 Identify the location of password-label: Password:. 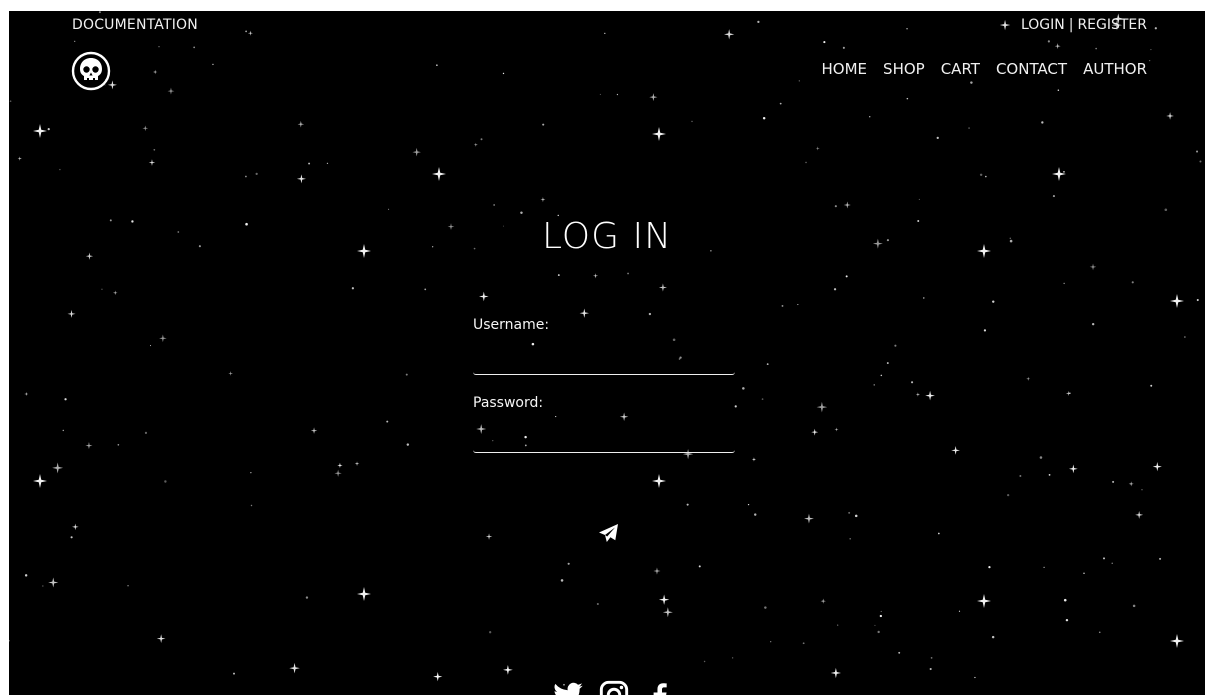
(508, 403).